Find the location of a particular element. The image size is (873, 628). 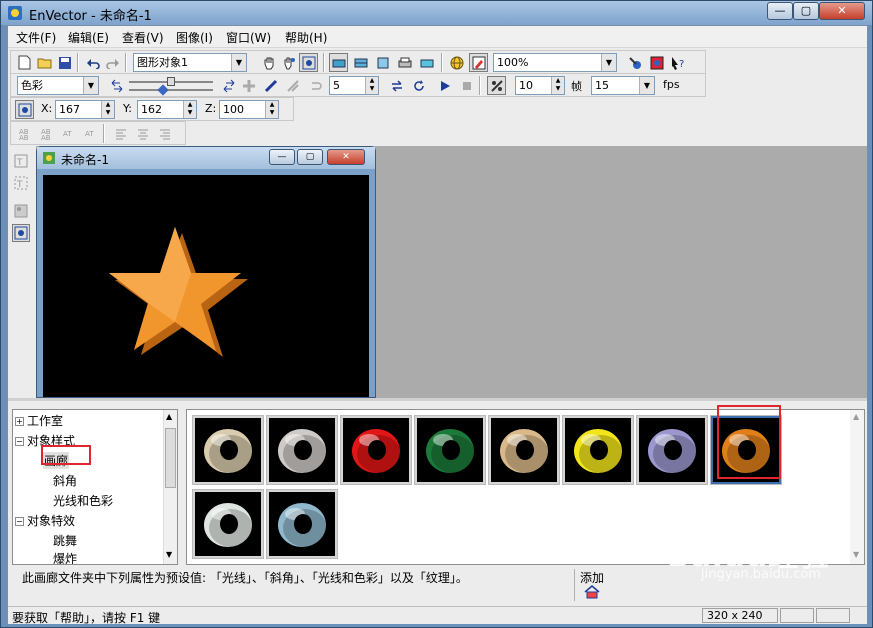

close-button: ✕ is located at coordinates (842, 11).